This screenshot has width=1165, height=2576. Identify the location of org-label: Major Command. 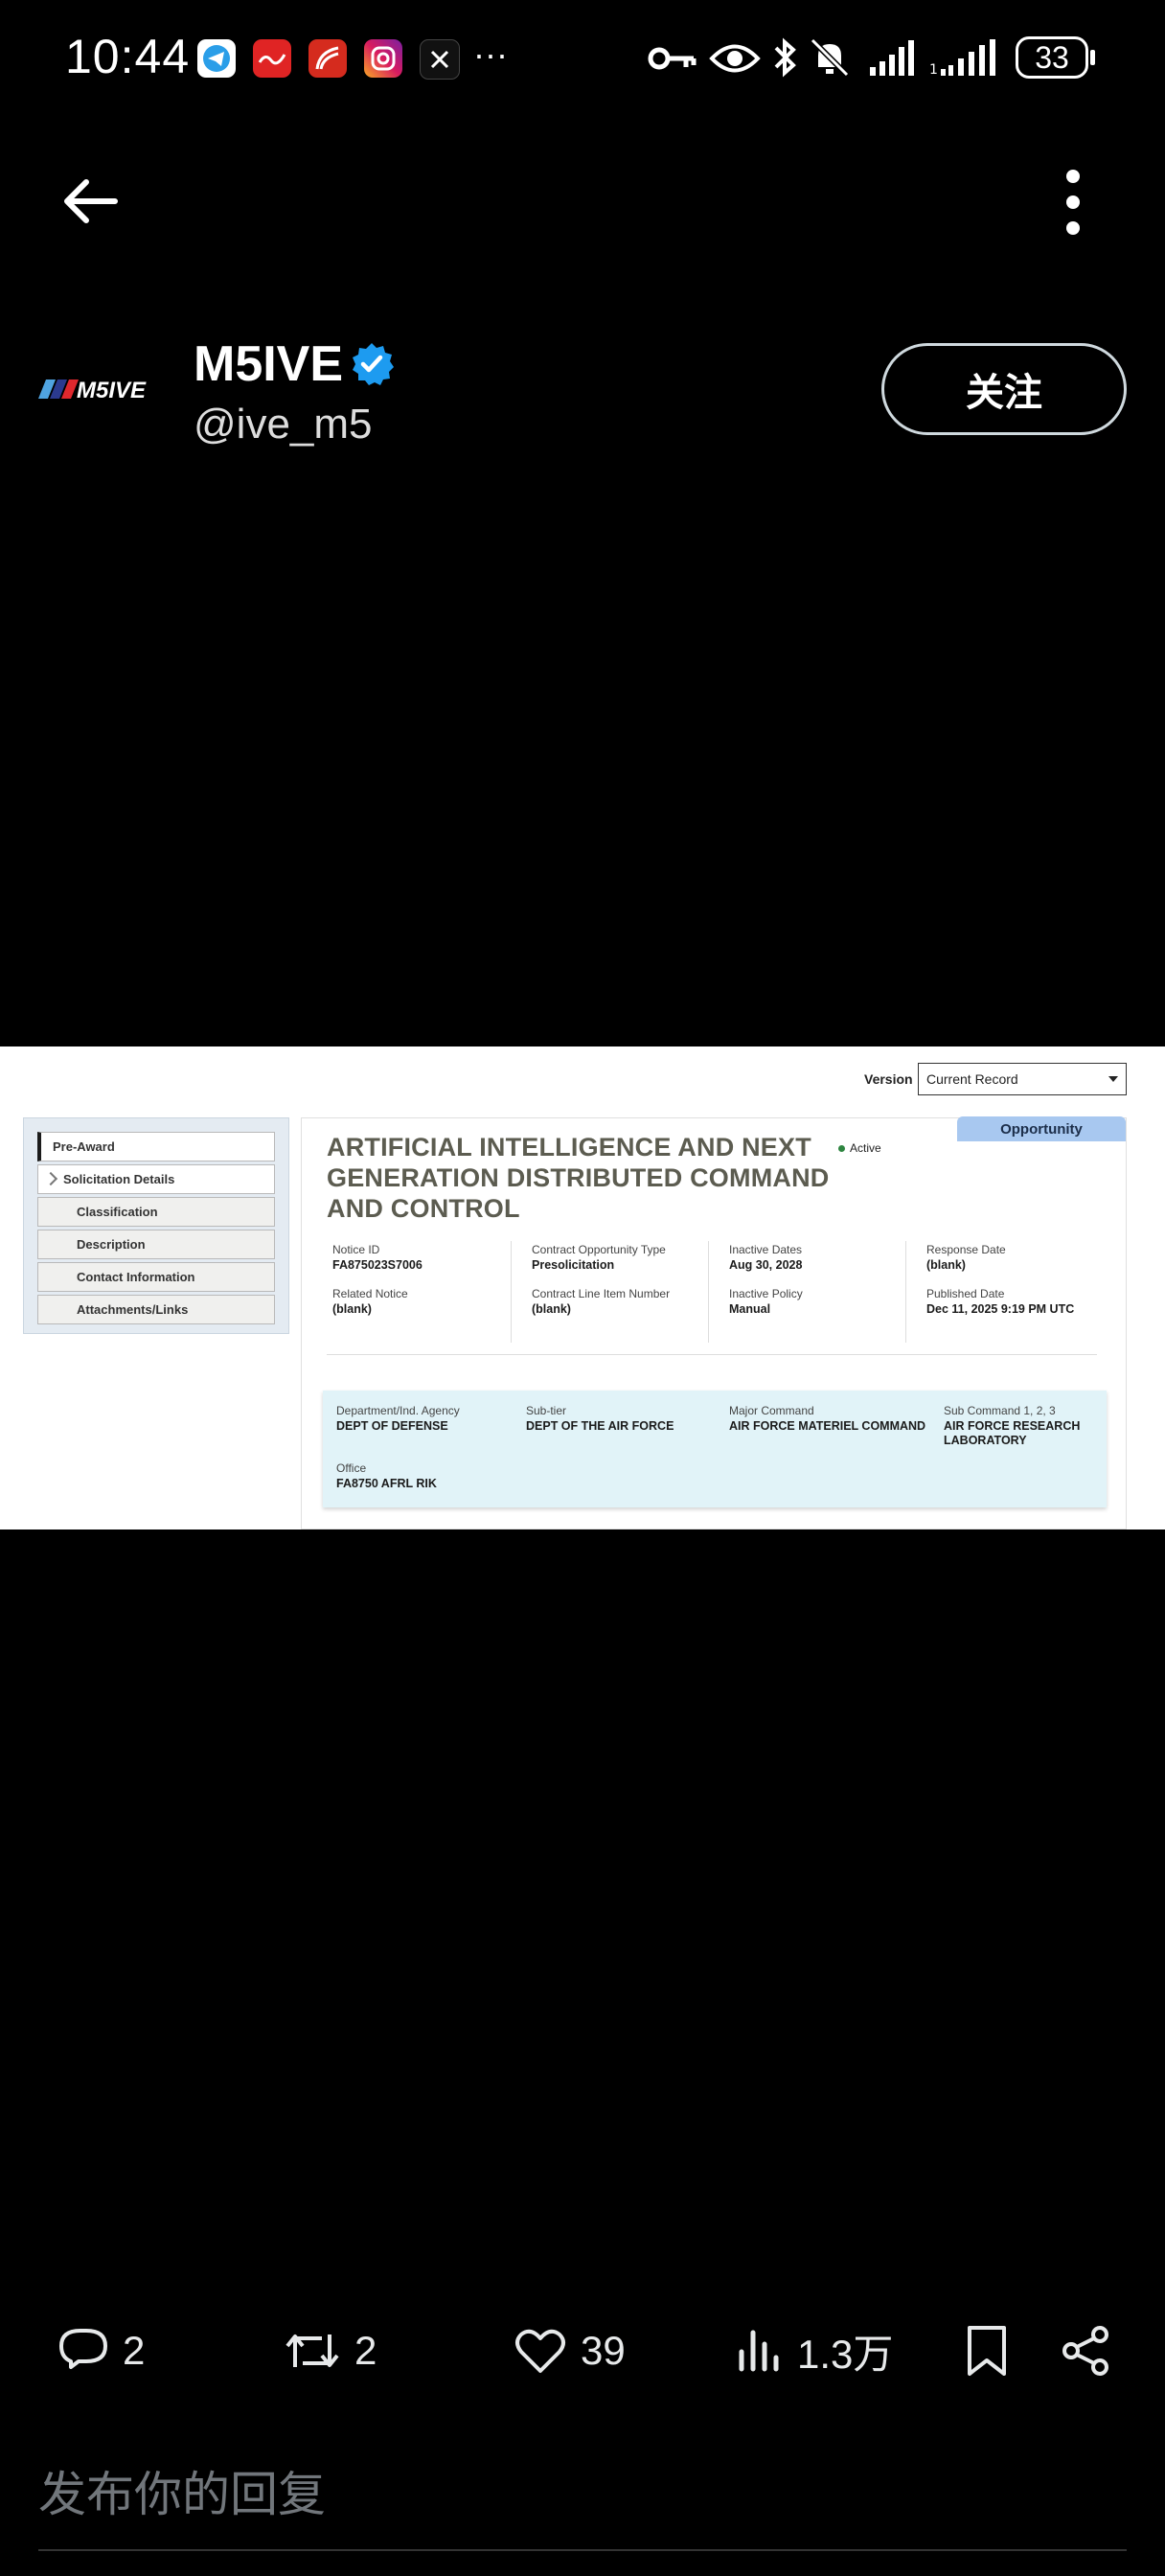
(772, 1410).